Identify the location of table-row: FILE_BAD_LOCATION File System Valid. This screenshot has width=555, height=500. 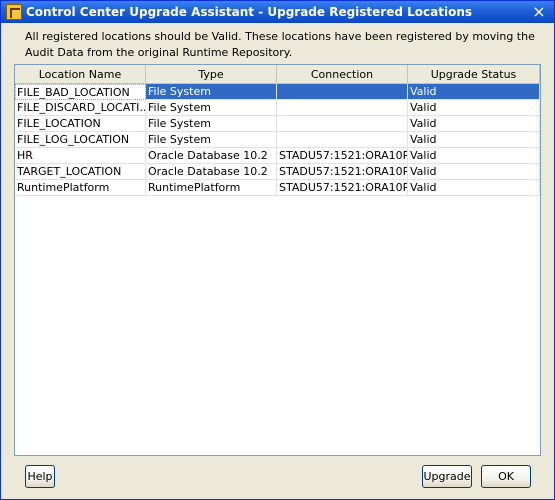
(277, 92).